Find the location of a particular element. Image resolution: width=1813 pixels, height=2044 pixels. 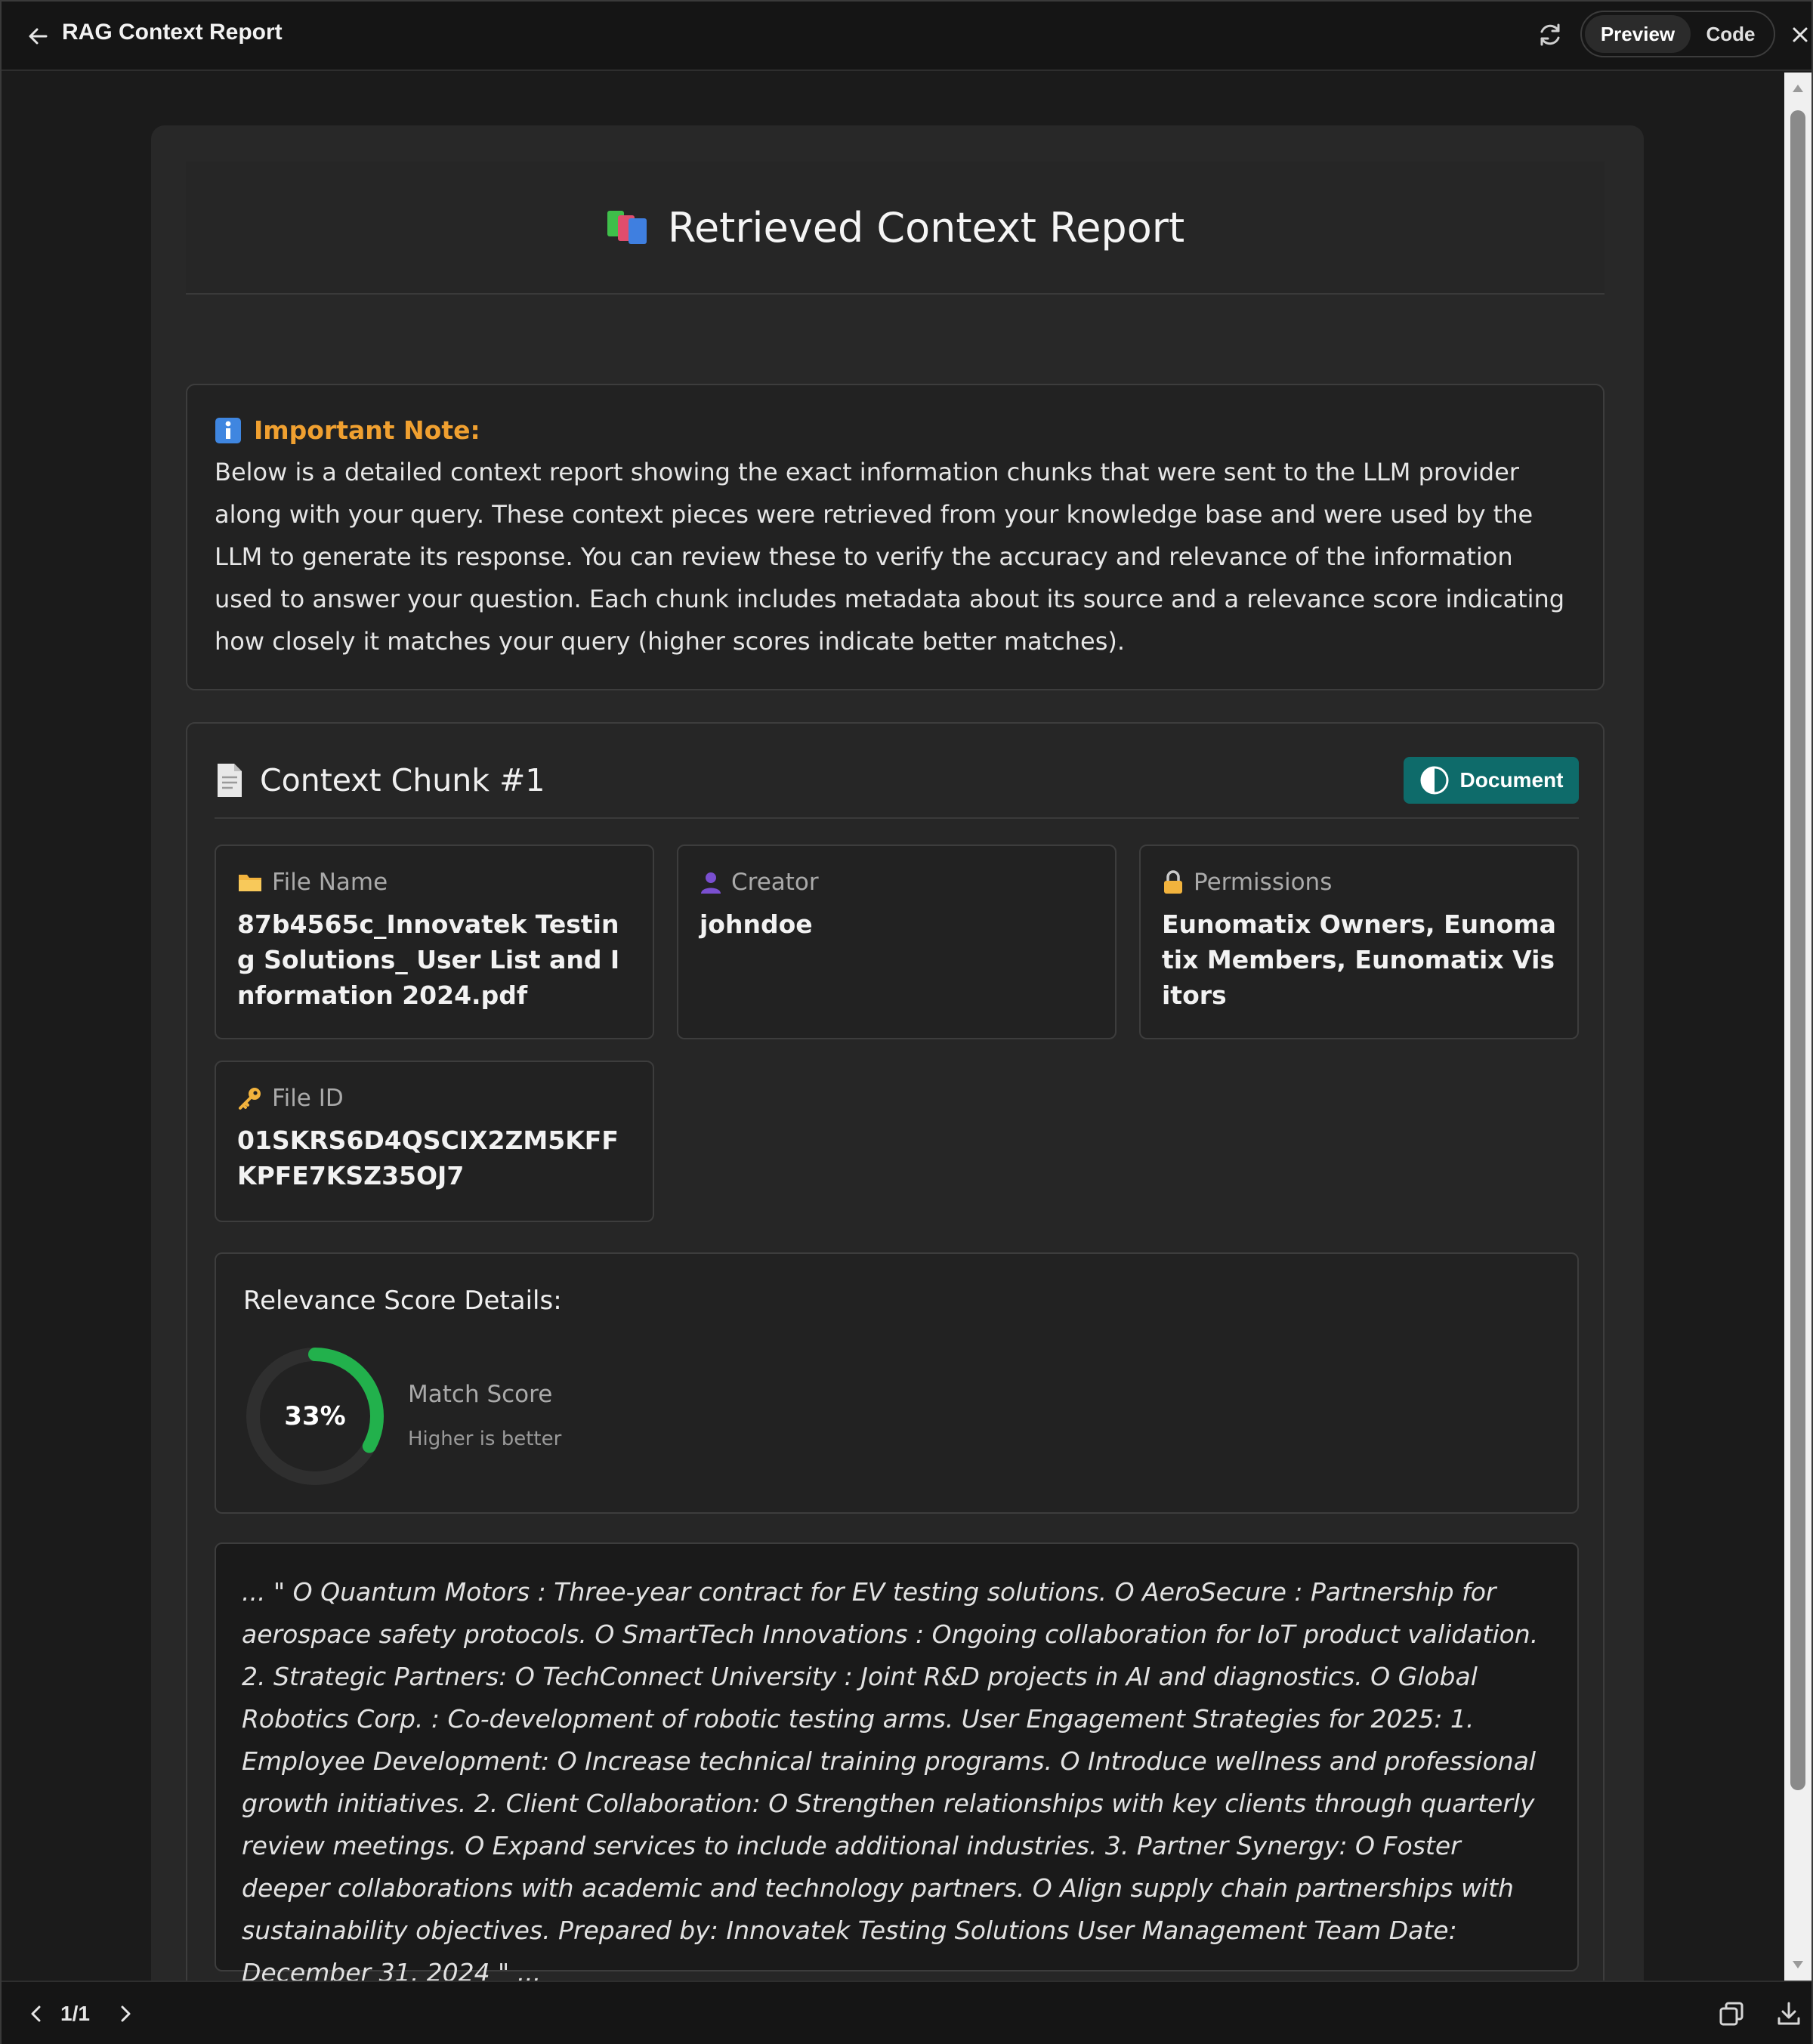

copy-icon is located at coordinates (1731, 2014).